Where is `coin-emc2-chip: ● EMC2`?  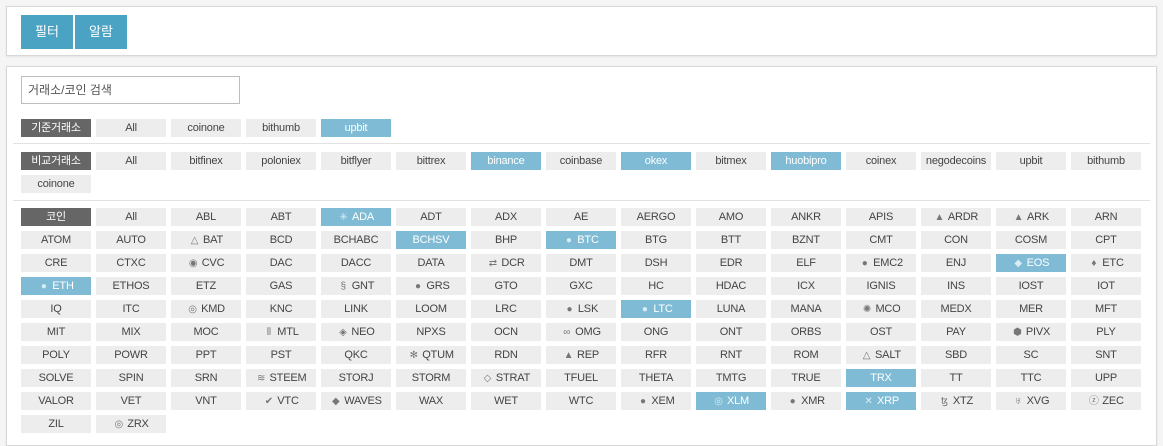 coin-emc2-chip: ● EMC2 is located at coordinates (881, 263).